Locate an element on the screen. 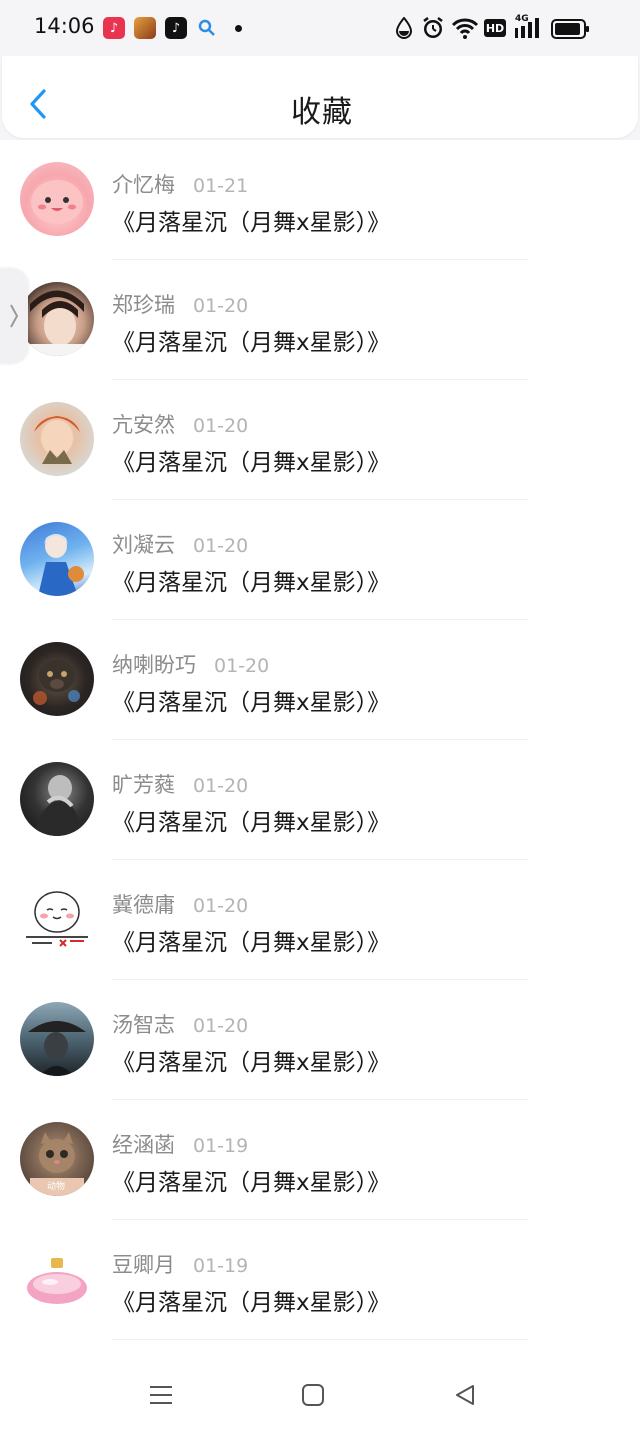 The image size is (640, 1433). user-name: 纳喇盼巧 is located at coordinates (154, 665).